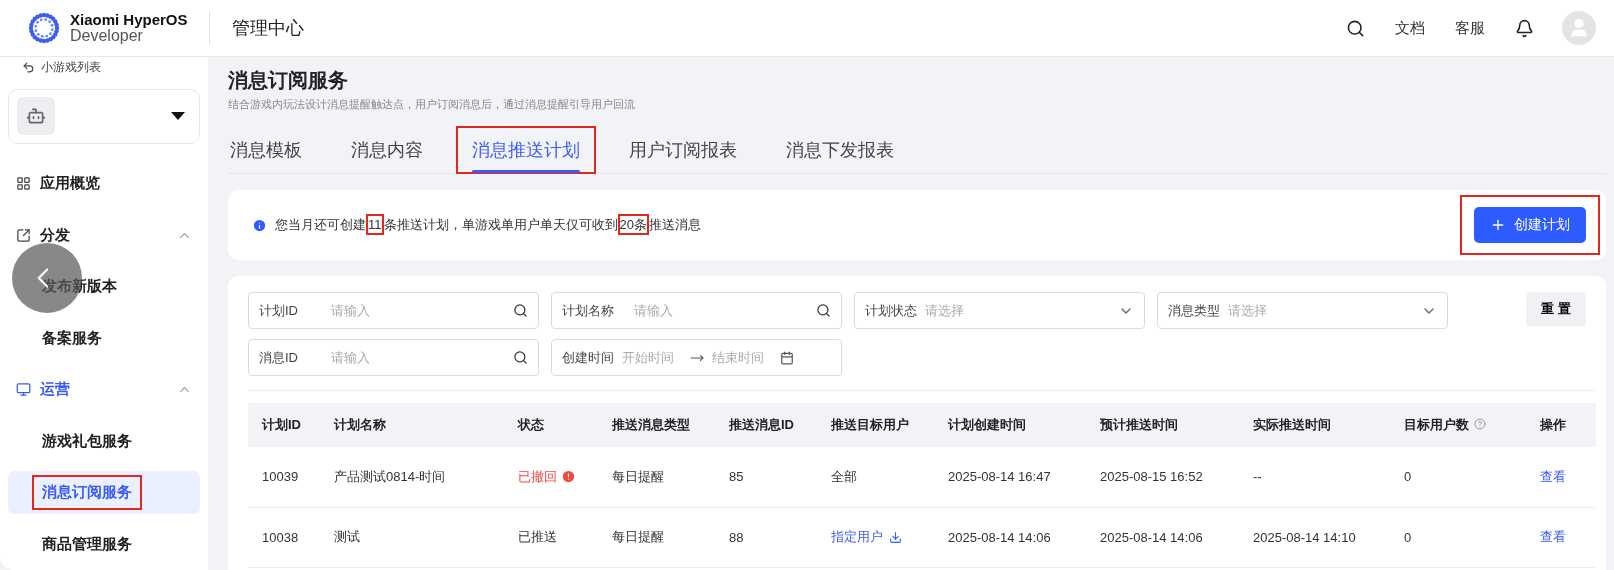  What do you see at coordinates (1480, 424) in the screenshot?
I see `help-icon` at bounding box center [1480, 424].